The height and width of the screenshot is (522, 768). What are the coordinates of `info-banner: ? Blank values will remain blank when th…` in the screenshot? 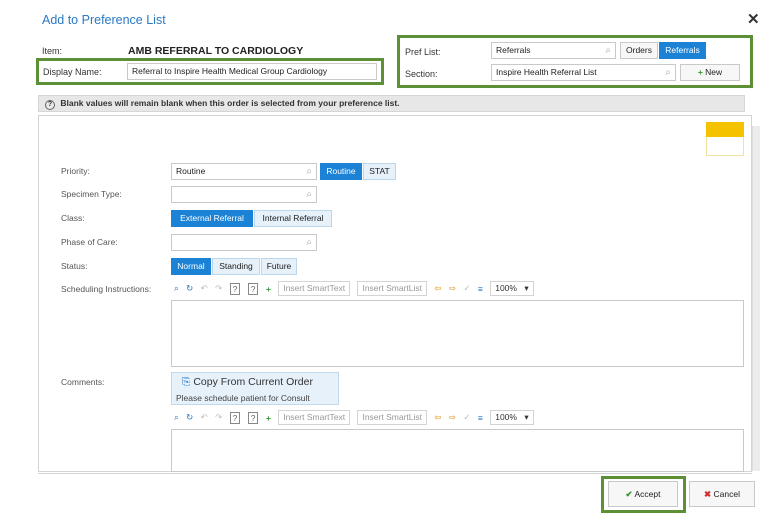 It's located at (391, 103).